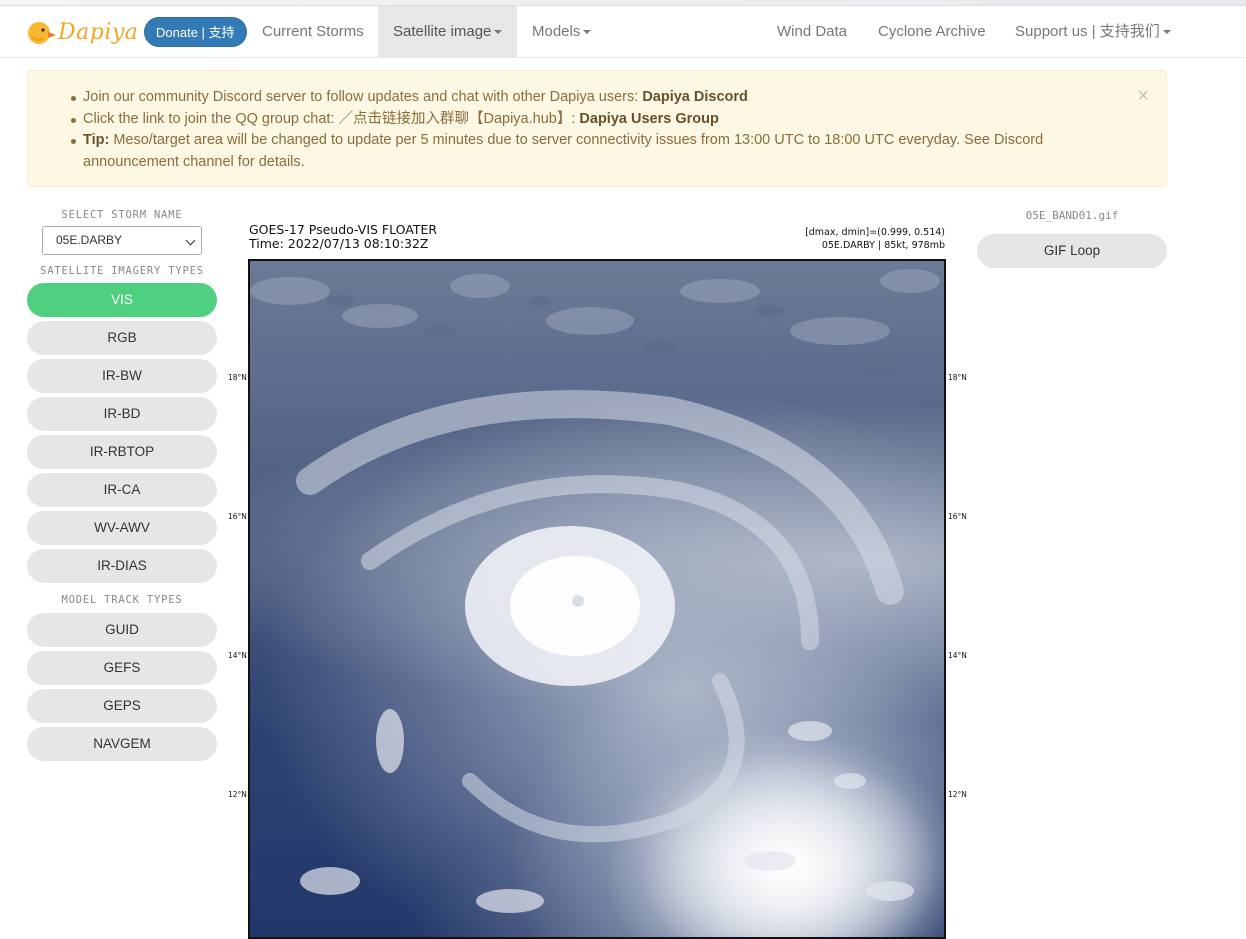  Describe the element at coordinates (122, 271) in the screenshot. I see `imagery-types-title: SATELLITE IMAGERY TYPES` at that location.